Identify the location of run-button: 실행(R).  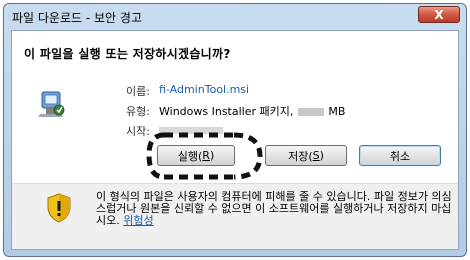
(196, 155).